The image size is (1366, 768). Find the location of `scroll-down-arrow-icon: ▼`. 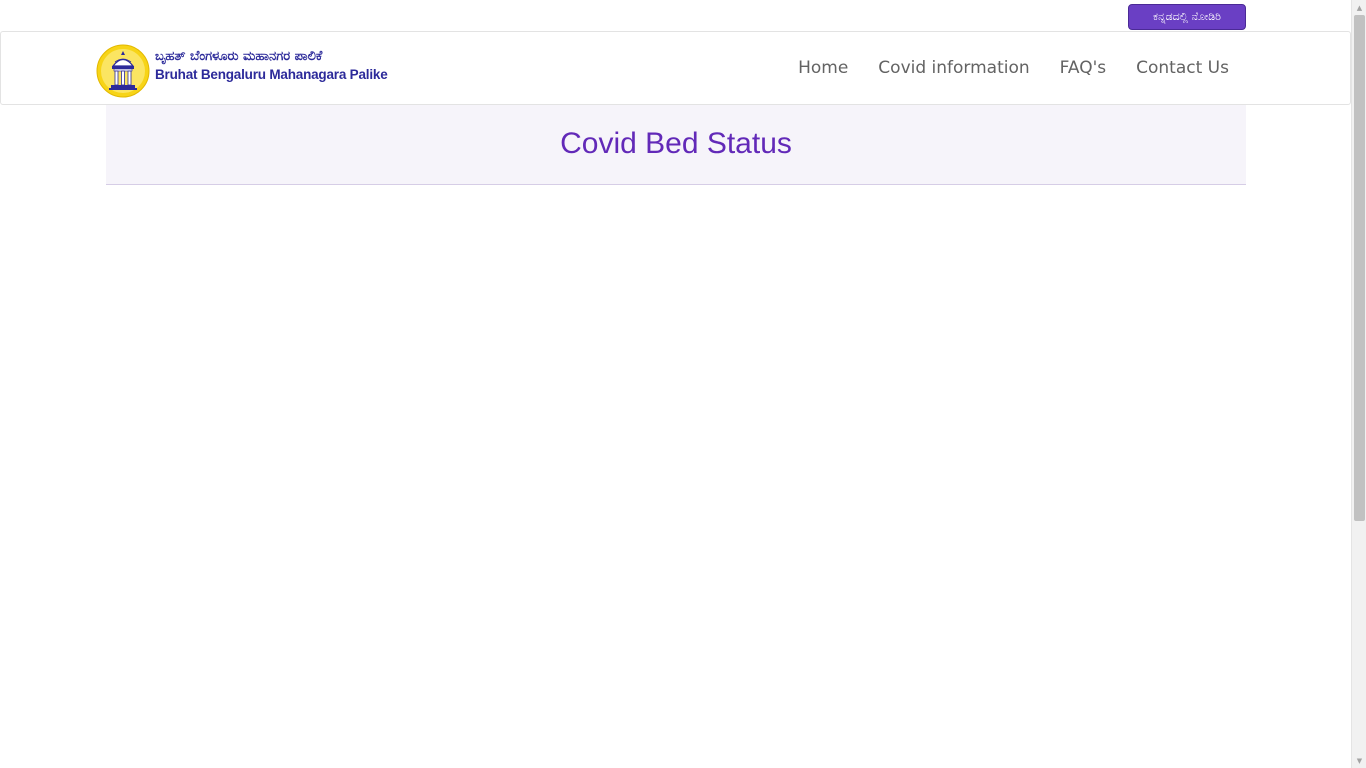

scroll-down-arrow-icon: ▼ is located at coordinates (1359, 760).